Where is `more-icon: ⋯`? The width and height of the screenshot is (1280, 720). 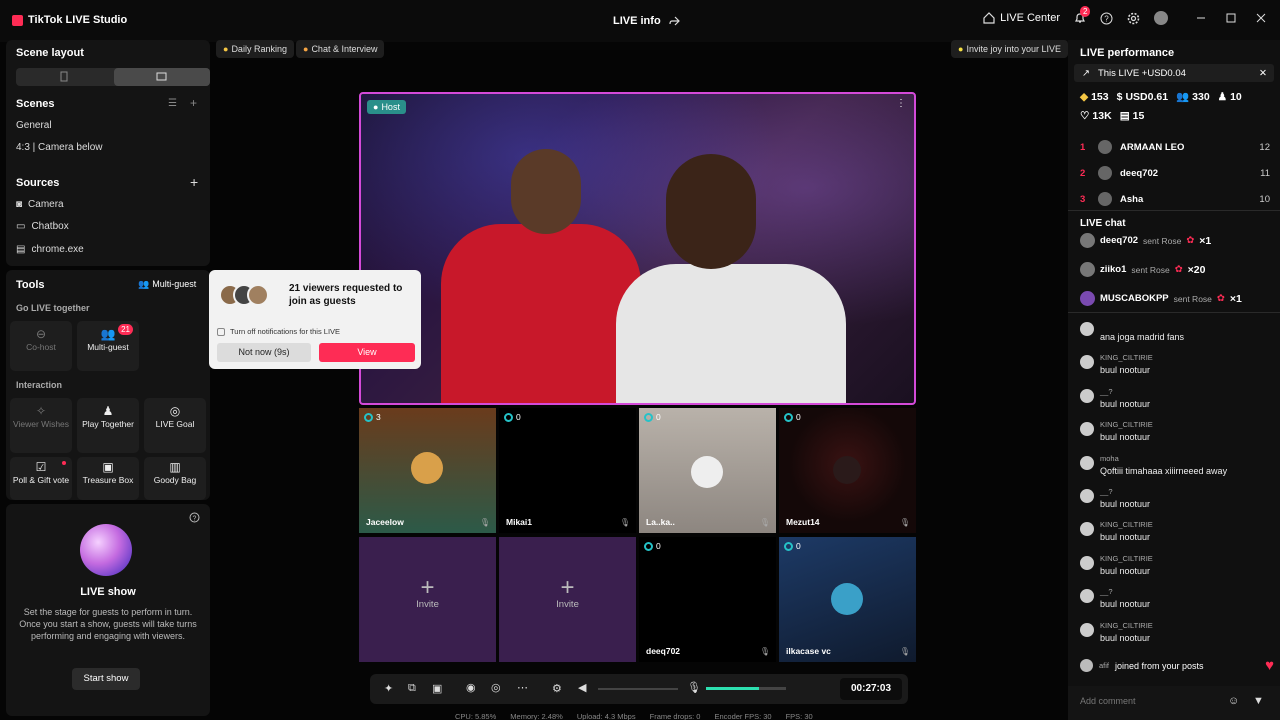 more-icon: ⋯ is located at coordinates (522, 687).